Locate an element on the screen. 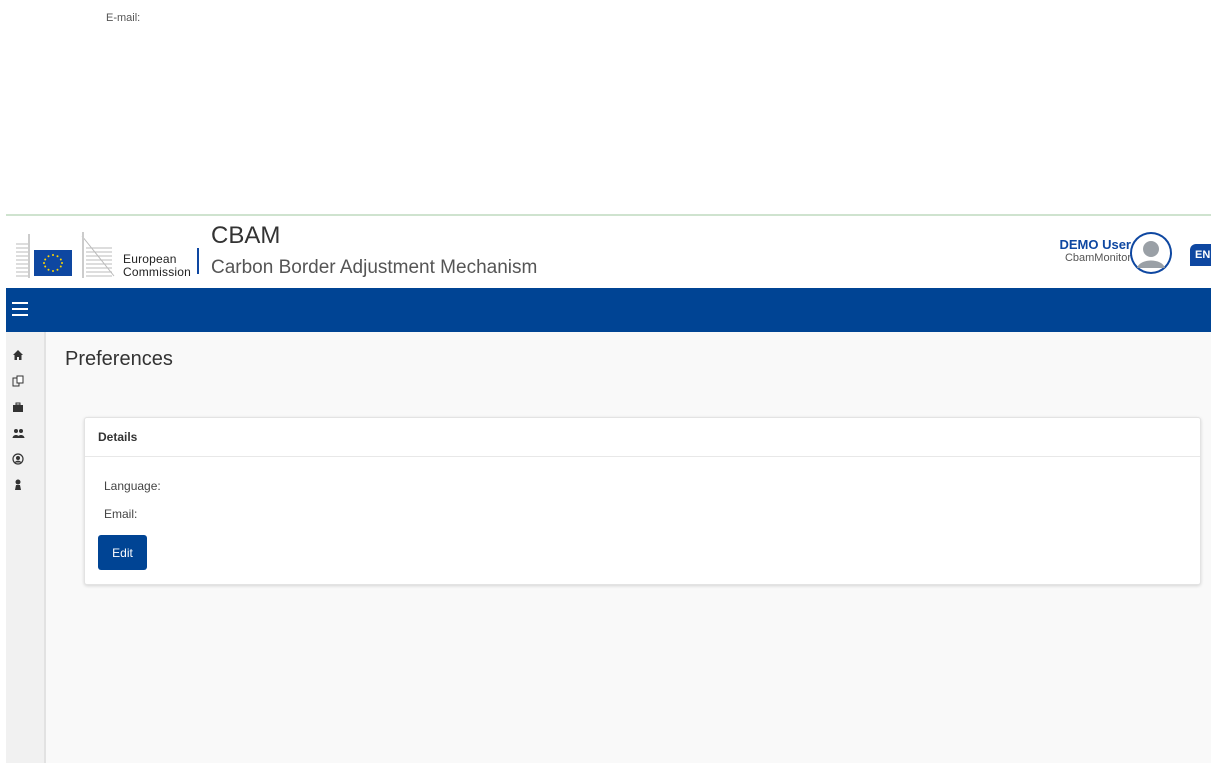  sidebar is located at coordinates (26, 547).